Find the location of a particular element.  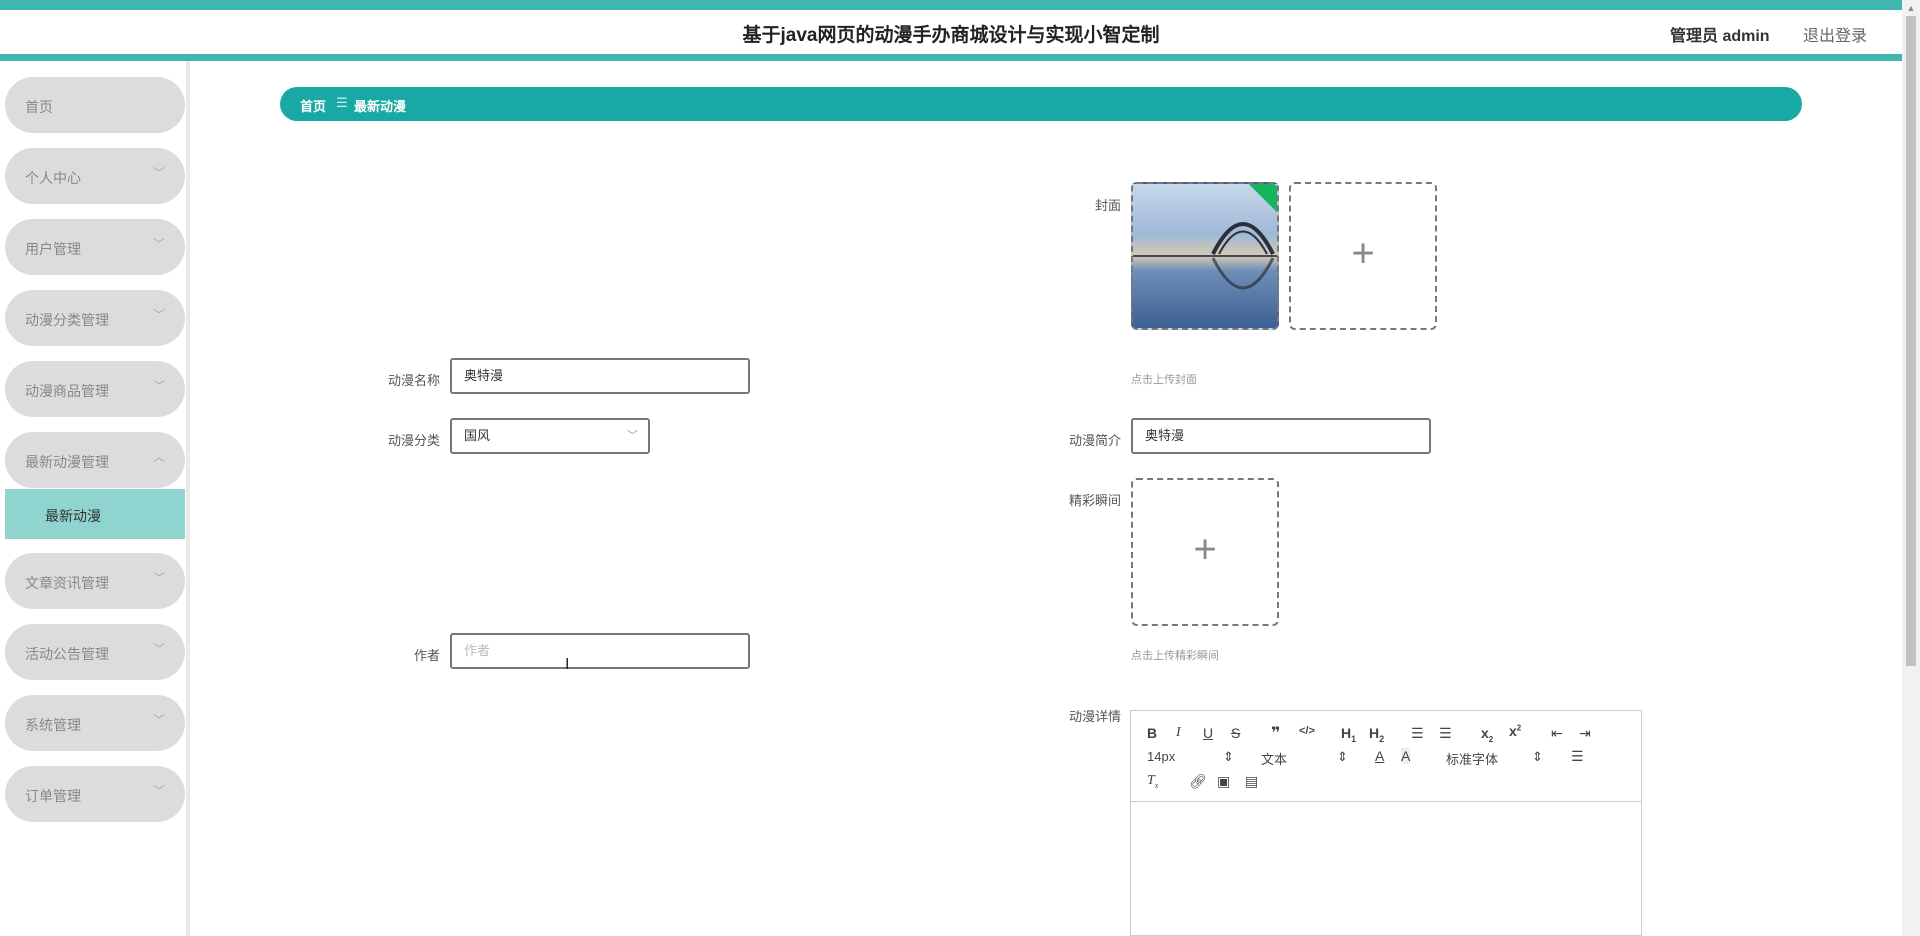

sidebar-item-home: 首页 is located at coordinates (95, 105).